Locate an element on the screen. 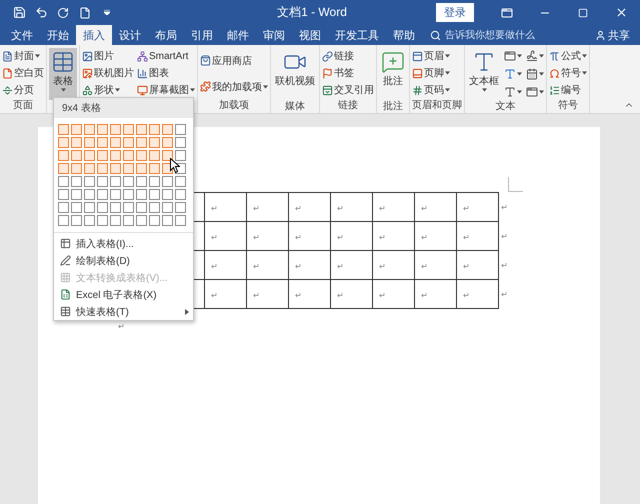  ribbon-button: 屏幕截图 is located at coordinates (166, 90).